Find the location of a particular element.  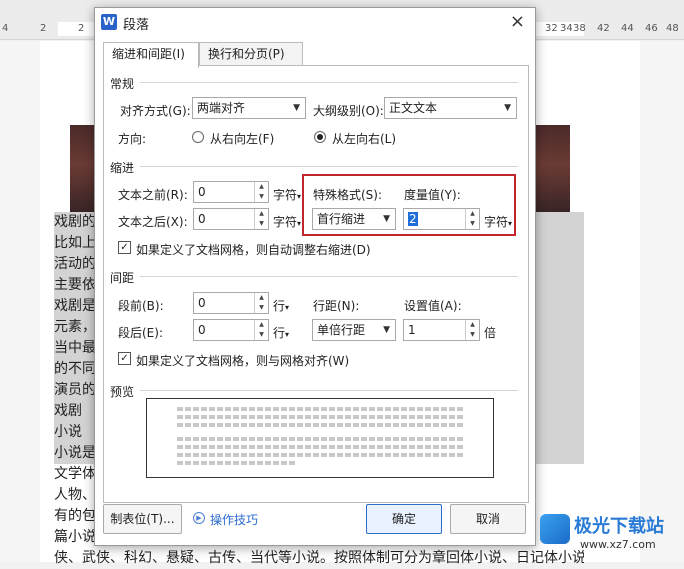

setting-value-stepper: 1 ▲ ▼ is located at coordinates (441, 330).